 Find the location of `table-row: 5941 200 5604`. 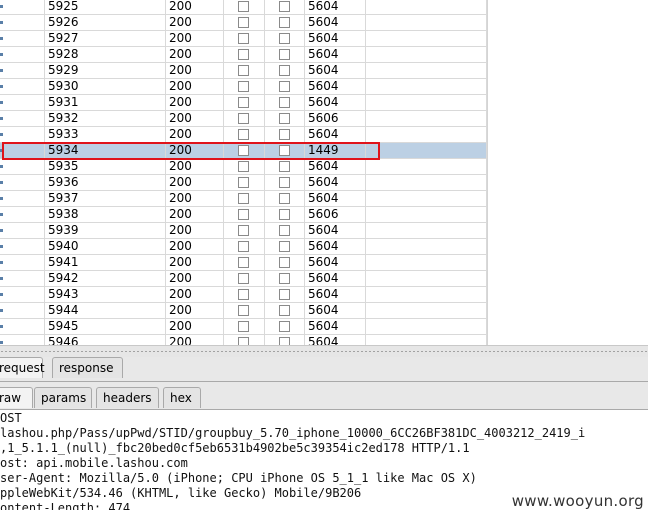

table-row: 5941 200 5604 is located at coordinates (243, 263).